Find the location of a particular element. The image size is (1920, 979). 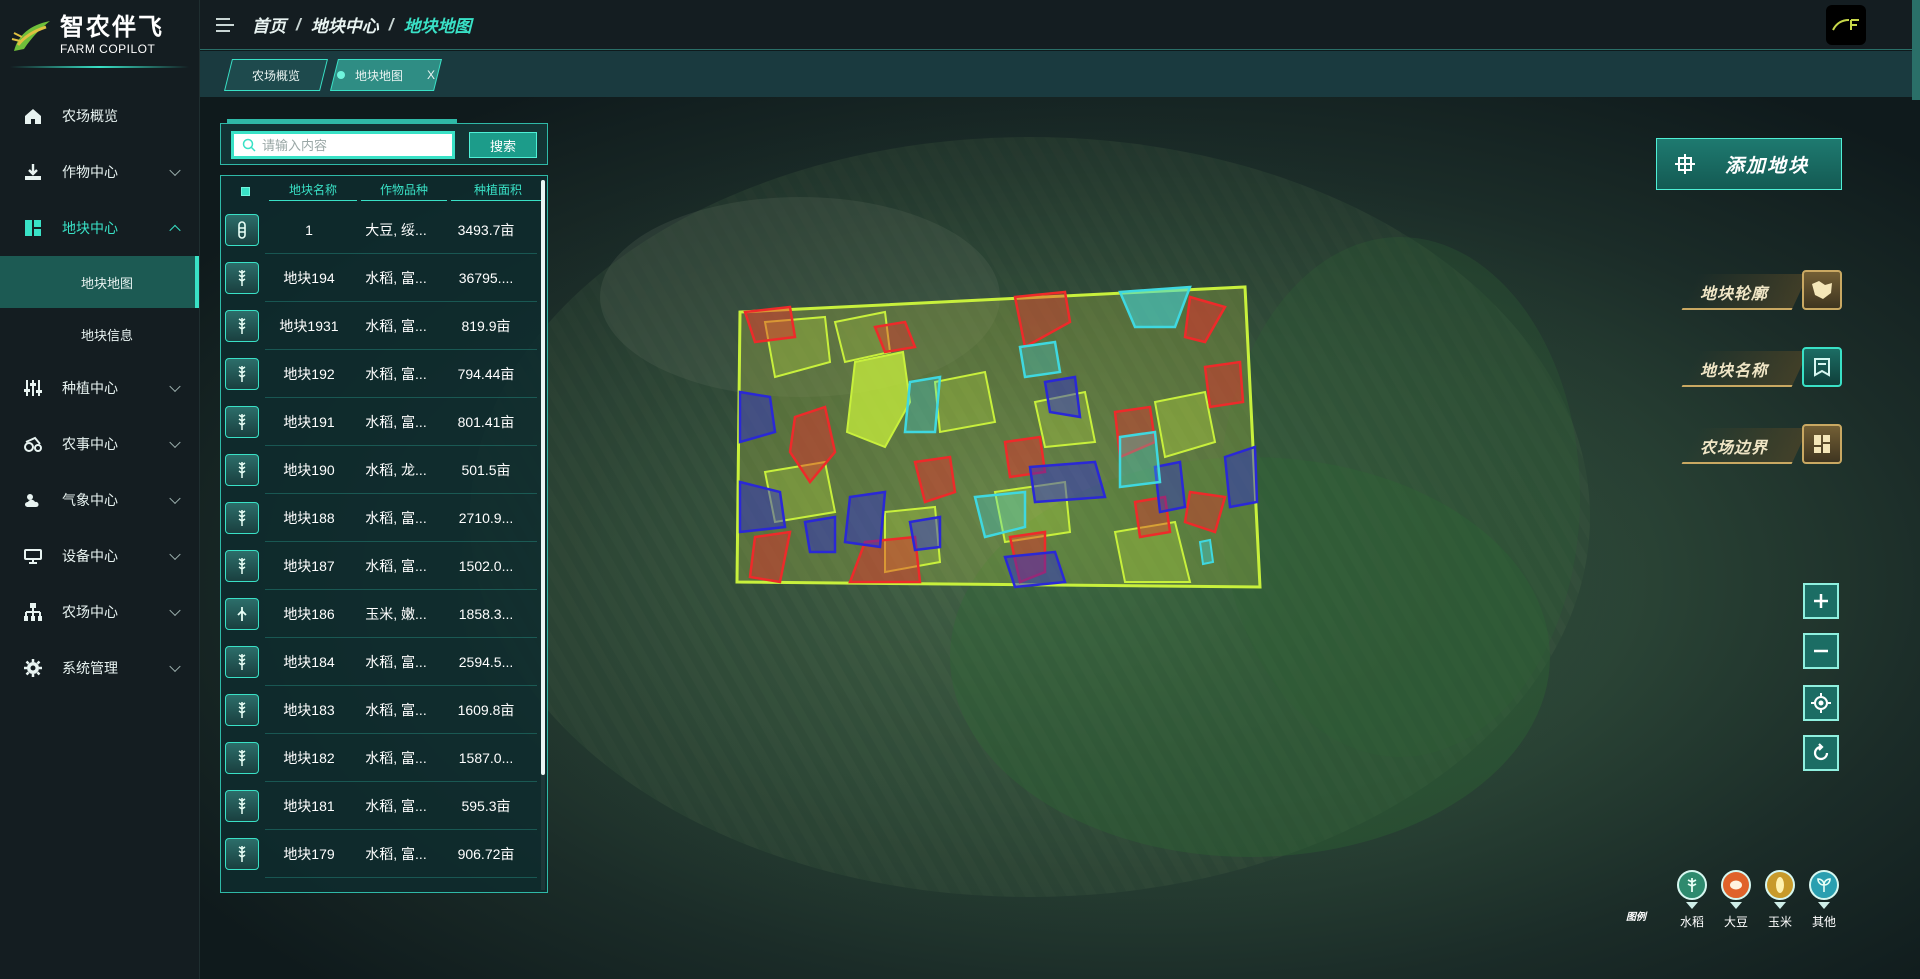

sidebar-subitem-plot-info: 地块信息 is located at coordinates (99, 334).